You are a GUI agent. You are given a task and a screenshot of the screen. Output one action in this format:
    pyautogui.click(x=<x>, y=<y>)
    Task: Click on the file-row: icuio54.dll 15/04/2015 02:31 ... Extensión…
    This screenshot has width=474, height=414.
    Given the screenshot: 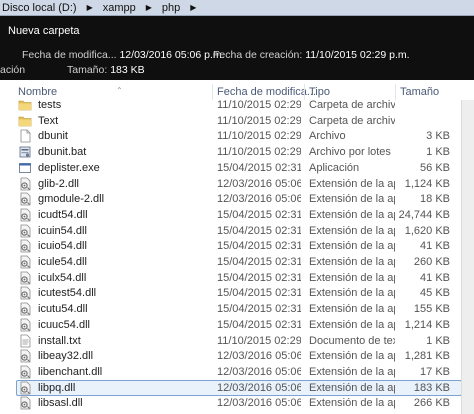 What is the action you would take?
    pyautogui.click(x=237, y=246)
    